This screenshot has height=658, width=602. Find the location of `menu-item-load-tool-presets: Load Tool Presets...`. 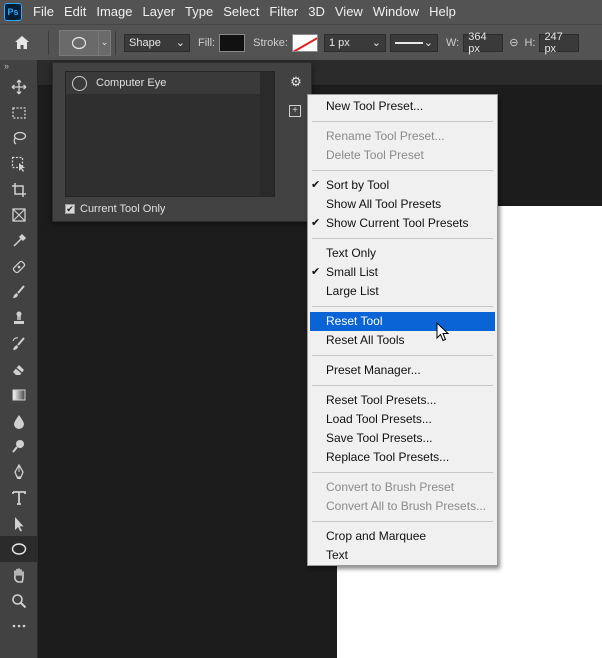

menu-item-load-tool-presets: Load Tool Presets... is located at coordinates (402, 419).